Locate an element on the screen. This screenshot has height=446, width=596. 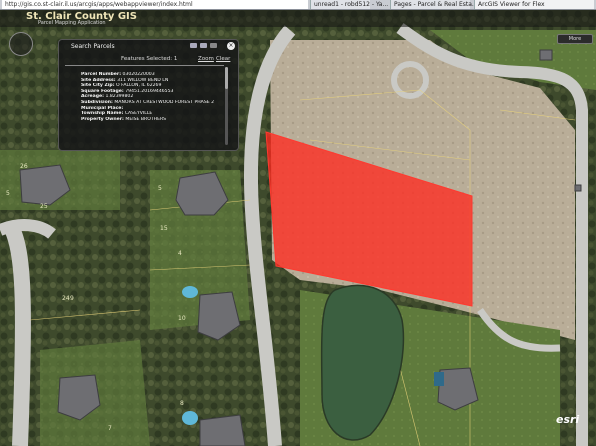
esri-logo: esri is located at coordinates (568, 419).